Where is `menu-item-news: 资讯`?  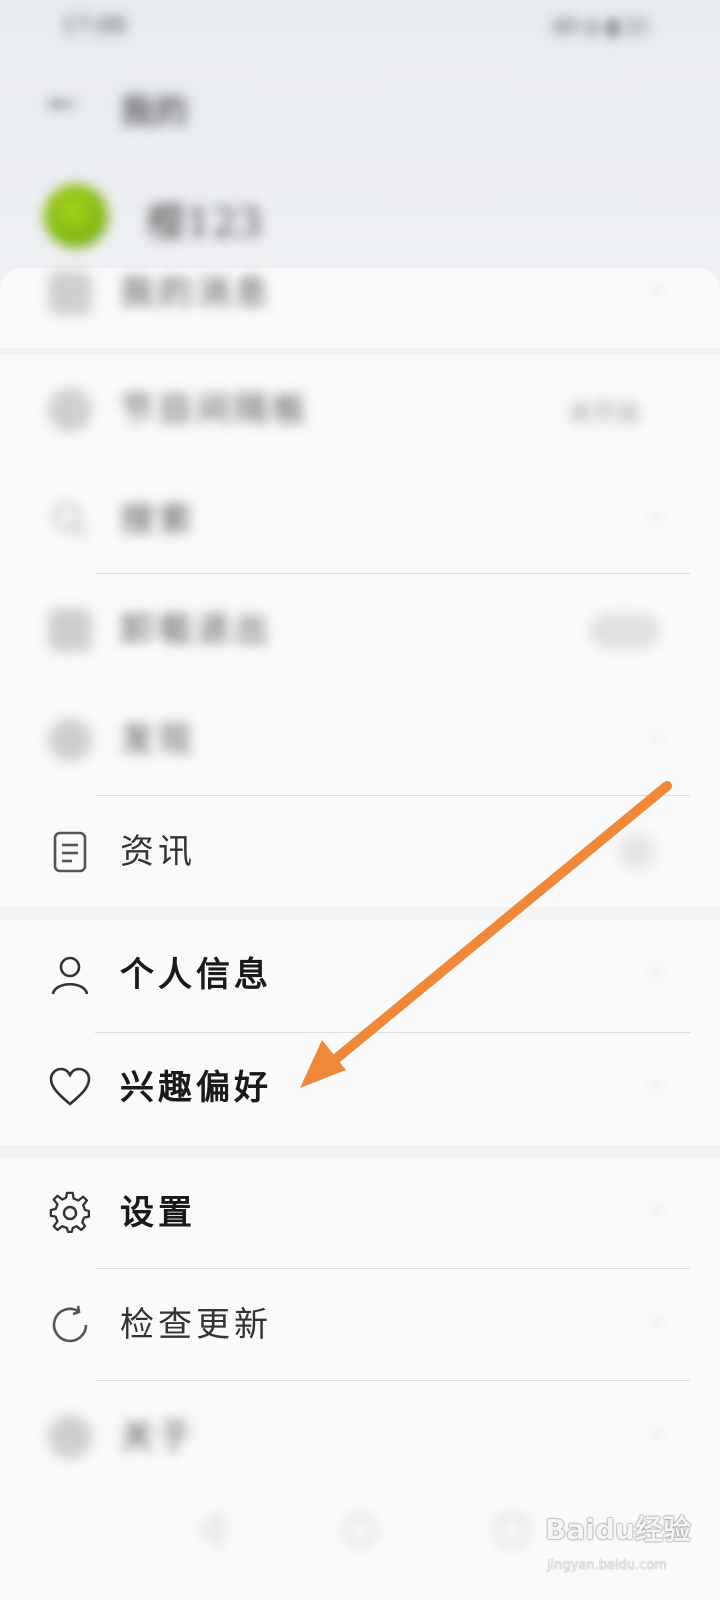 menu-item-news: 资讯 is located at coordinates (360, 852).